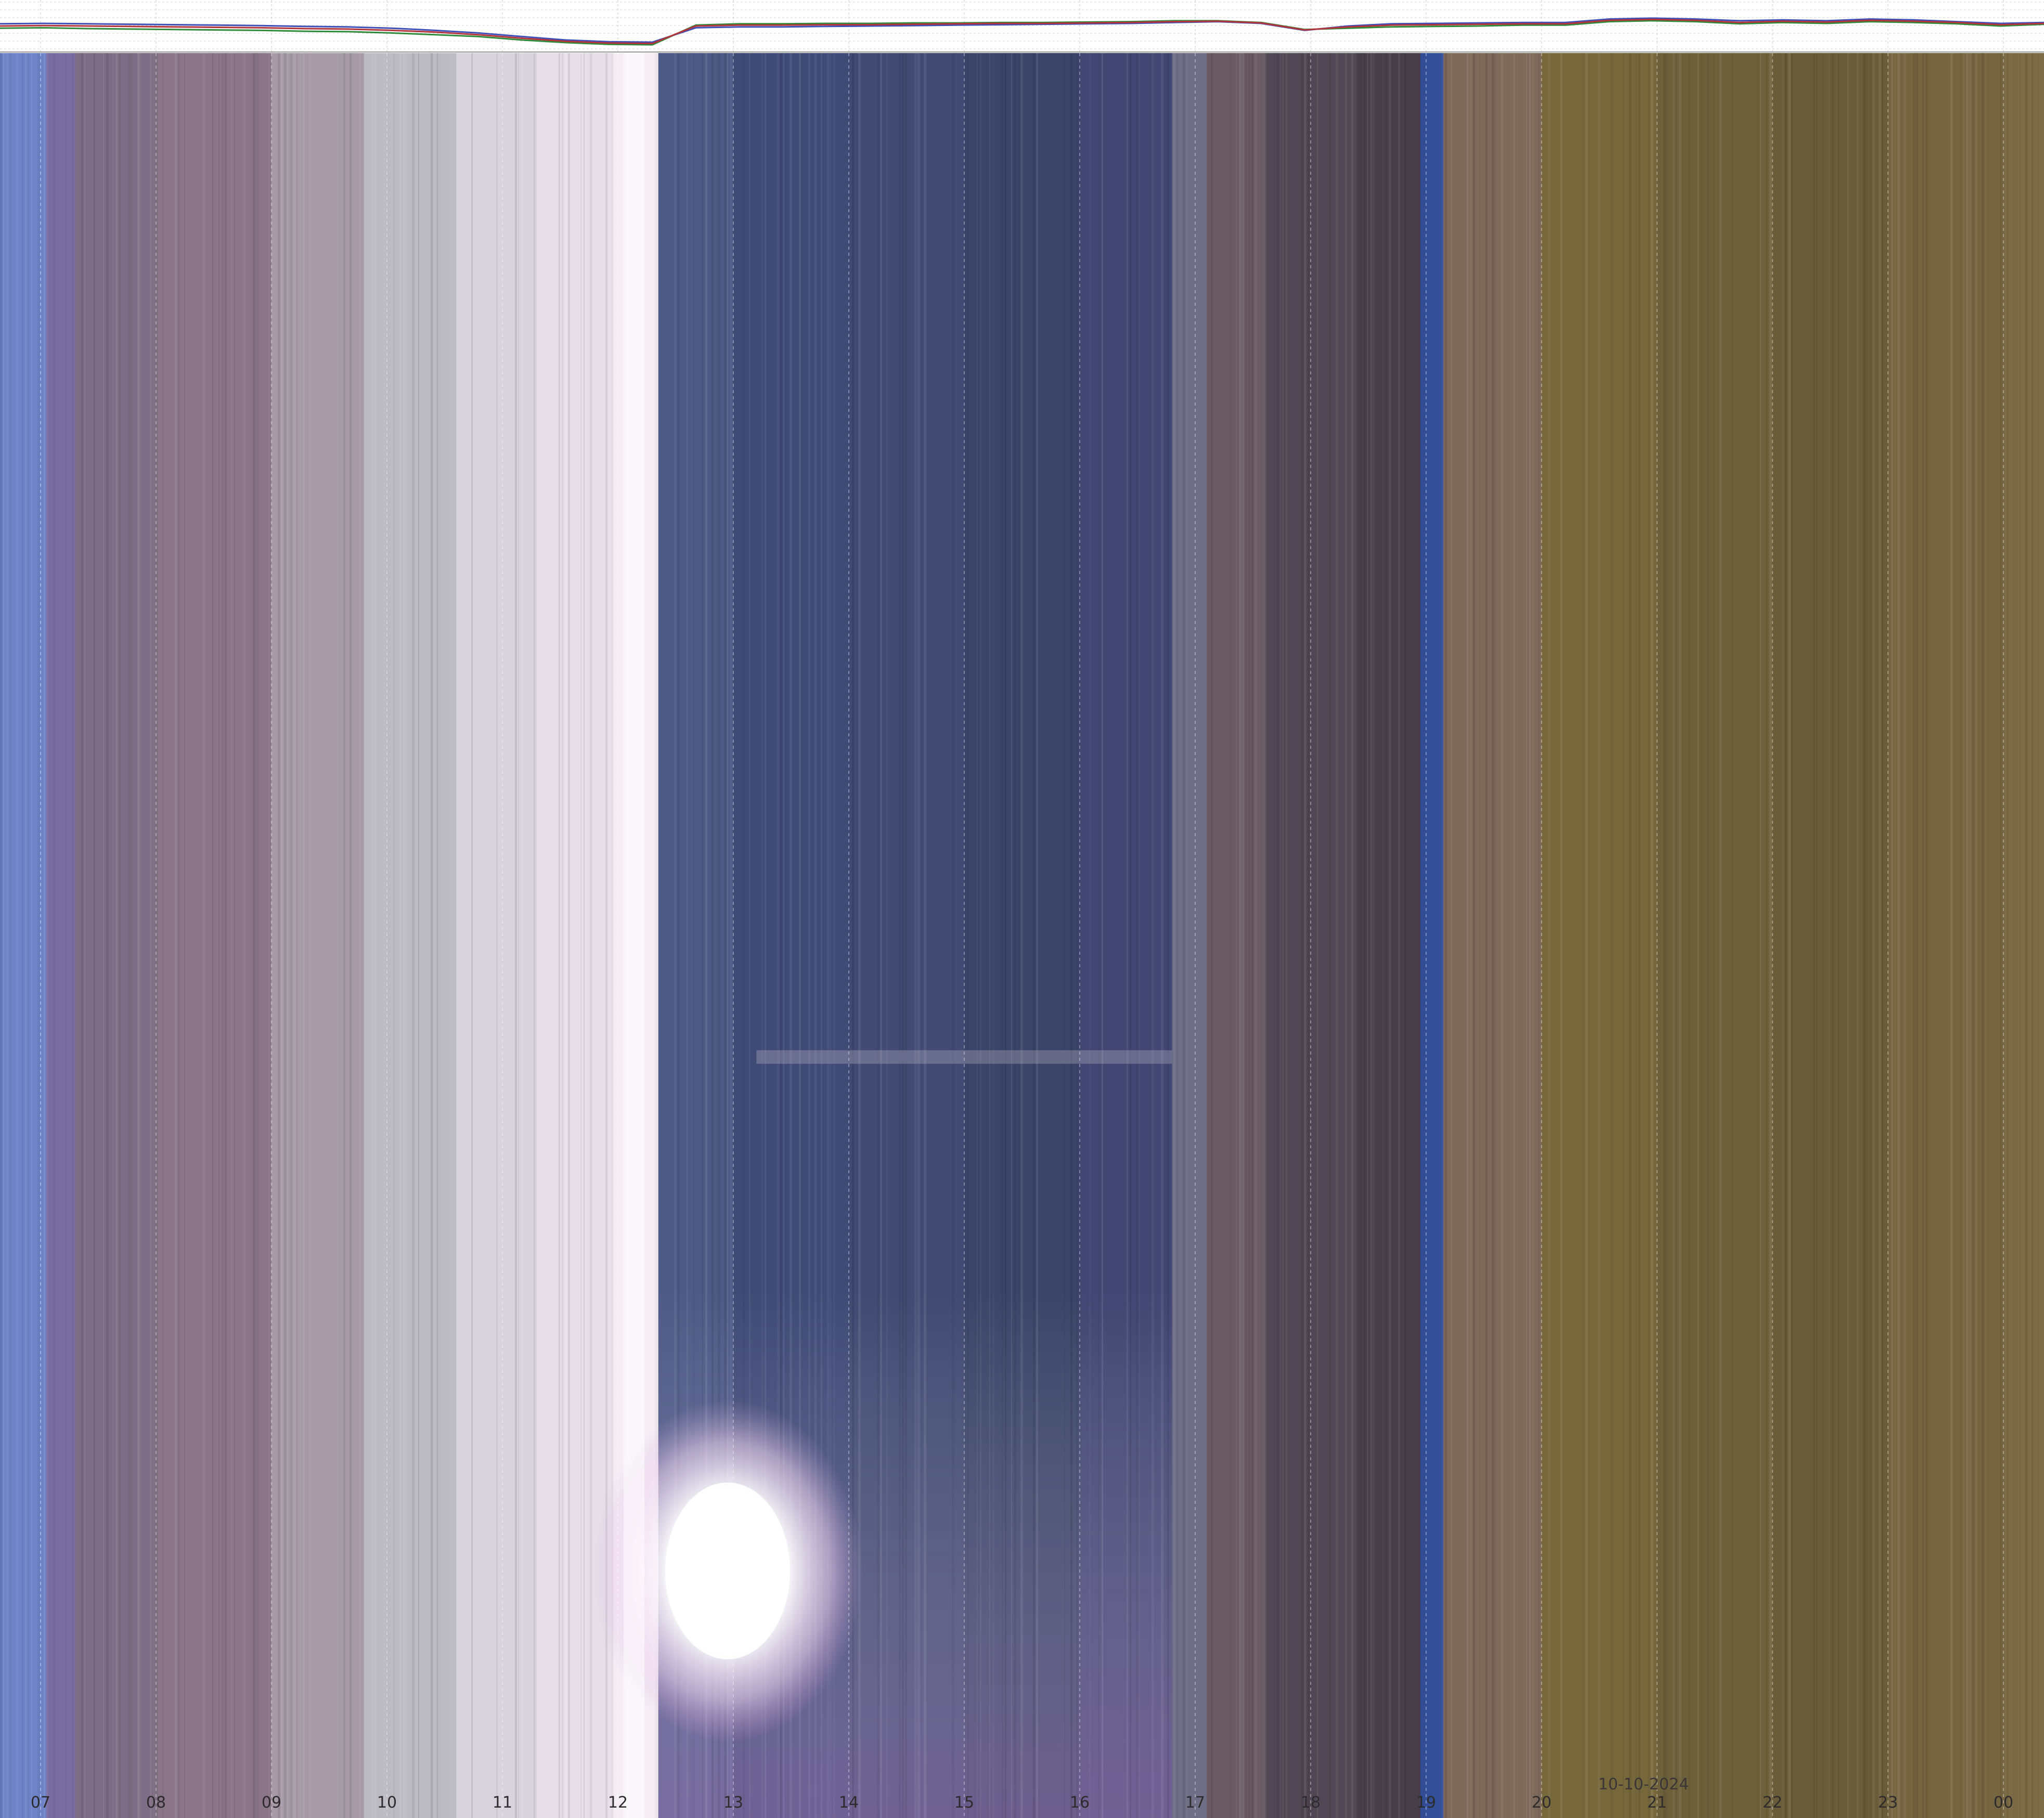  I want to click on hour-tick-label: 11, so click(502, 1803).